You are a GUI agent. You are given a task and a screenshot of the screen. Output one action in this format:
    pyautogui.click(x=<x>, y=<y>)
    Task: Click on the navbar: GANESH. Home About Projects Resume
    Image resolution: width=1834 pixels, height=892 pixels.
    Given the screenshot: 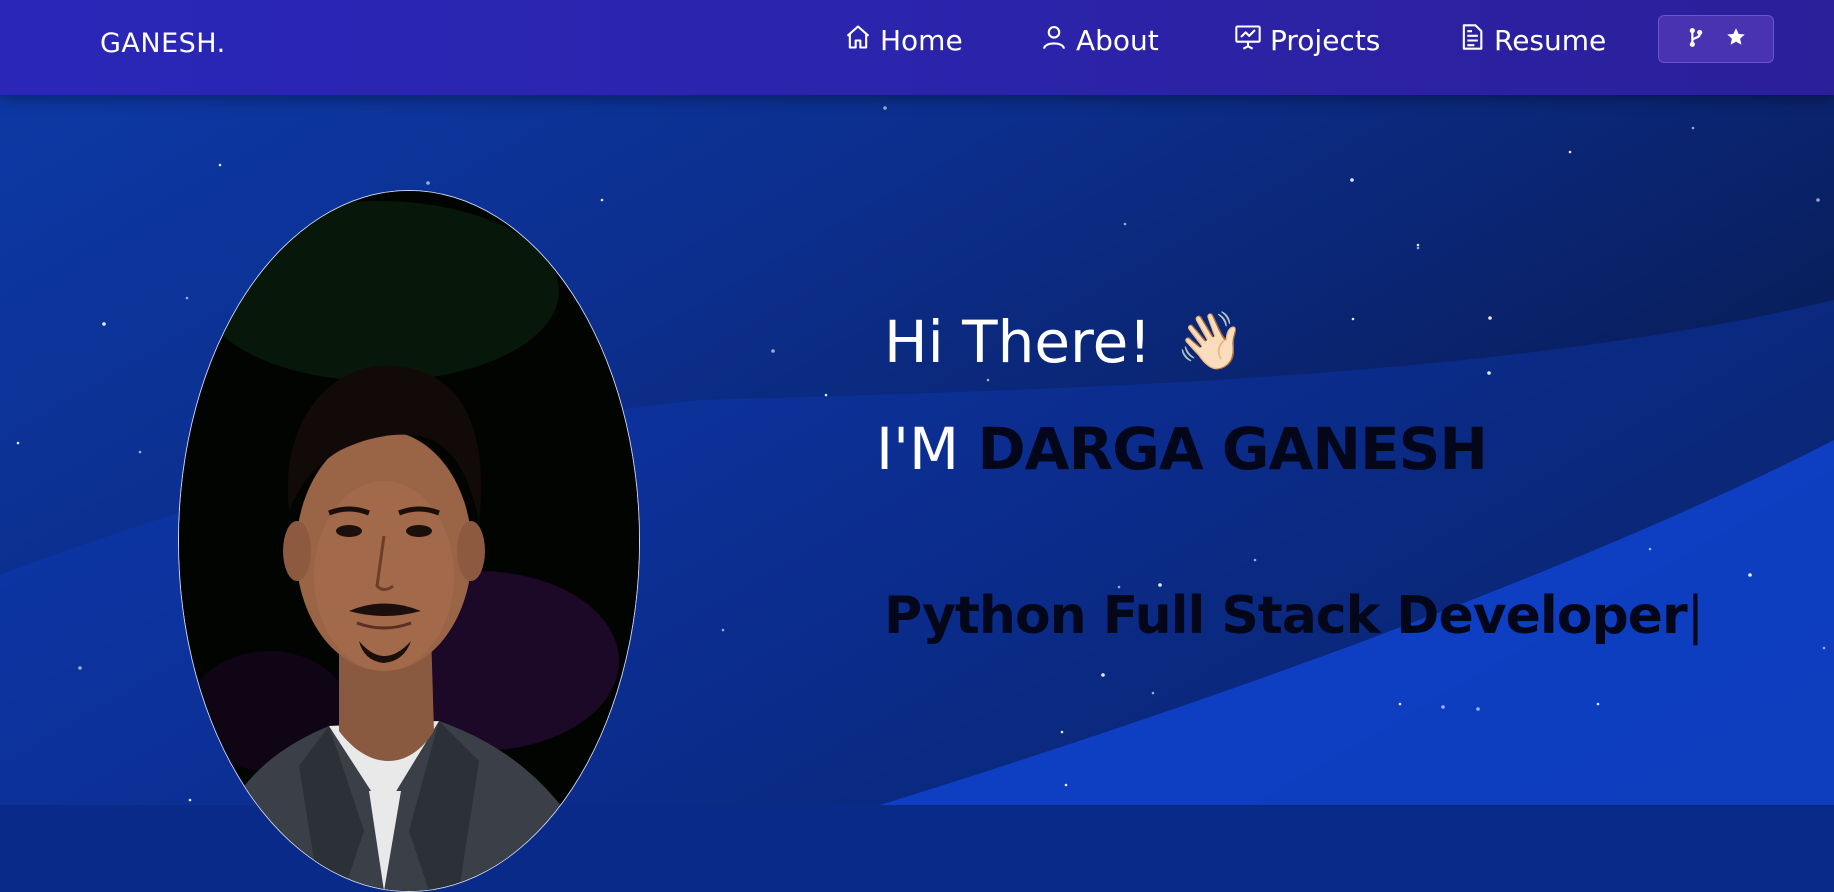 What is the action you would take?
    pyautogui.click(x=917, y=47)
    